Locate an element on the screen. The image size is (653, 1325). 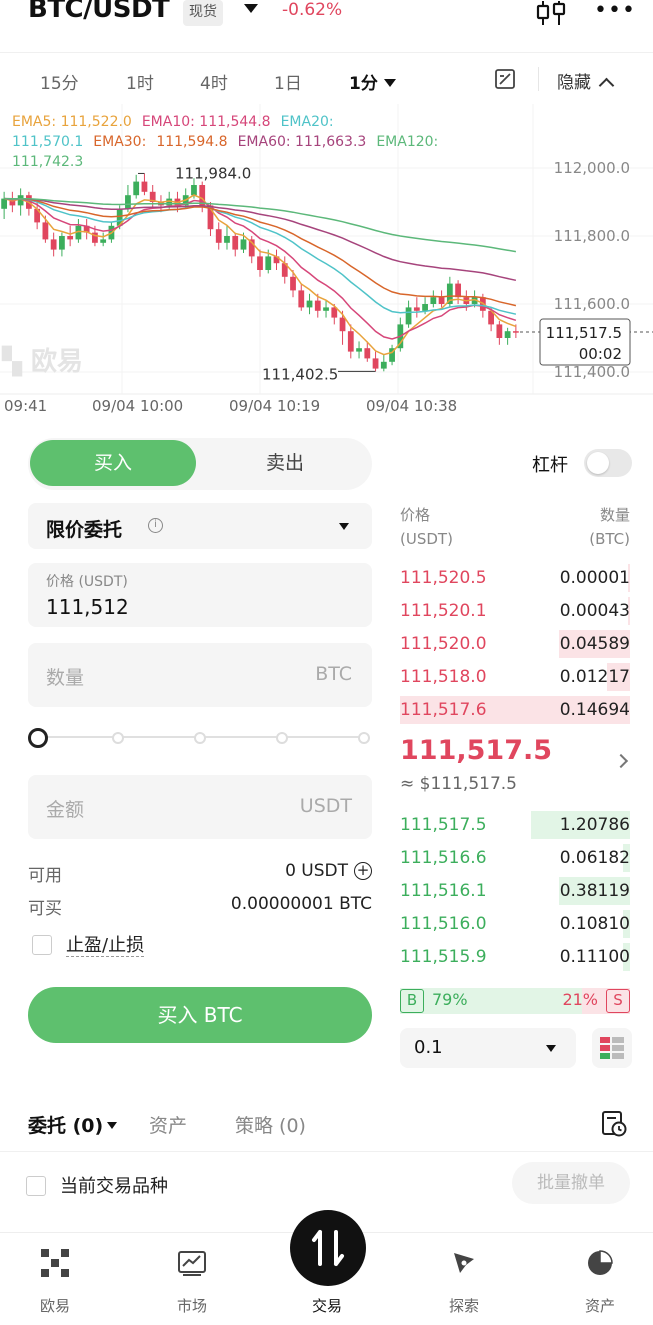
info-icon: i is located at coordinates (155, 525).